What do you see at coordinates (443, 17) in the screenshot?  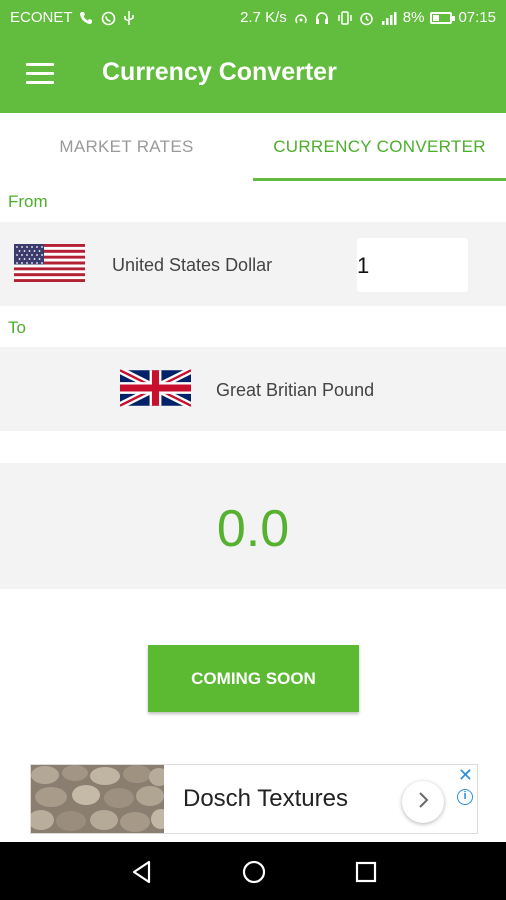 I see `battery-icon` at bounding box center [443, 17].